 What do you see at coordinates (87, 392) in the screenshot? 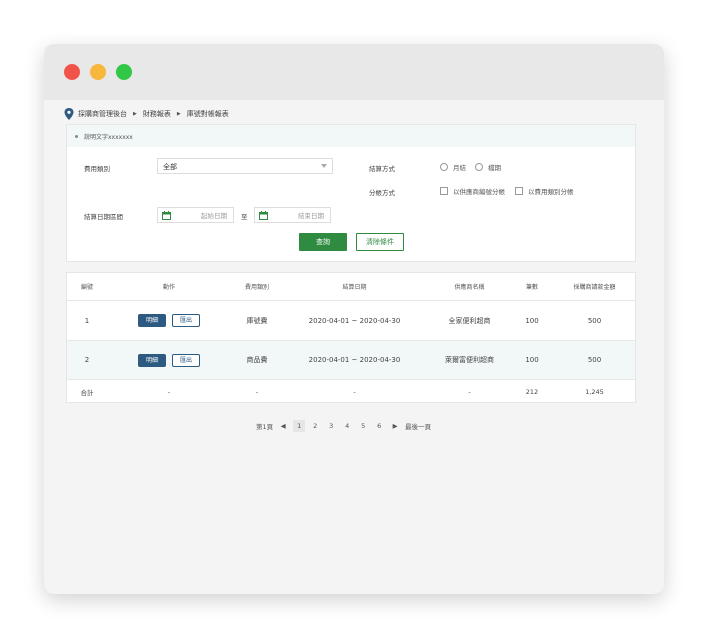
I see `summary-label: 合計` at bounding box center [87, 392].